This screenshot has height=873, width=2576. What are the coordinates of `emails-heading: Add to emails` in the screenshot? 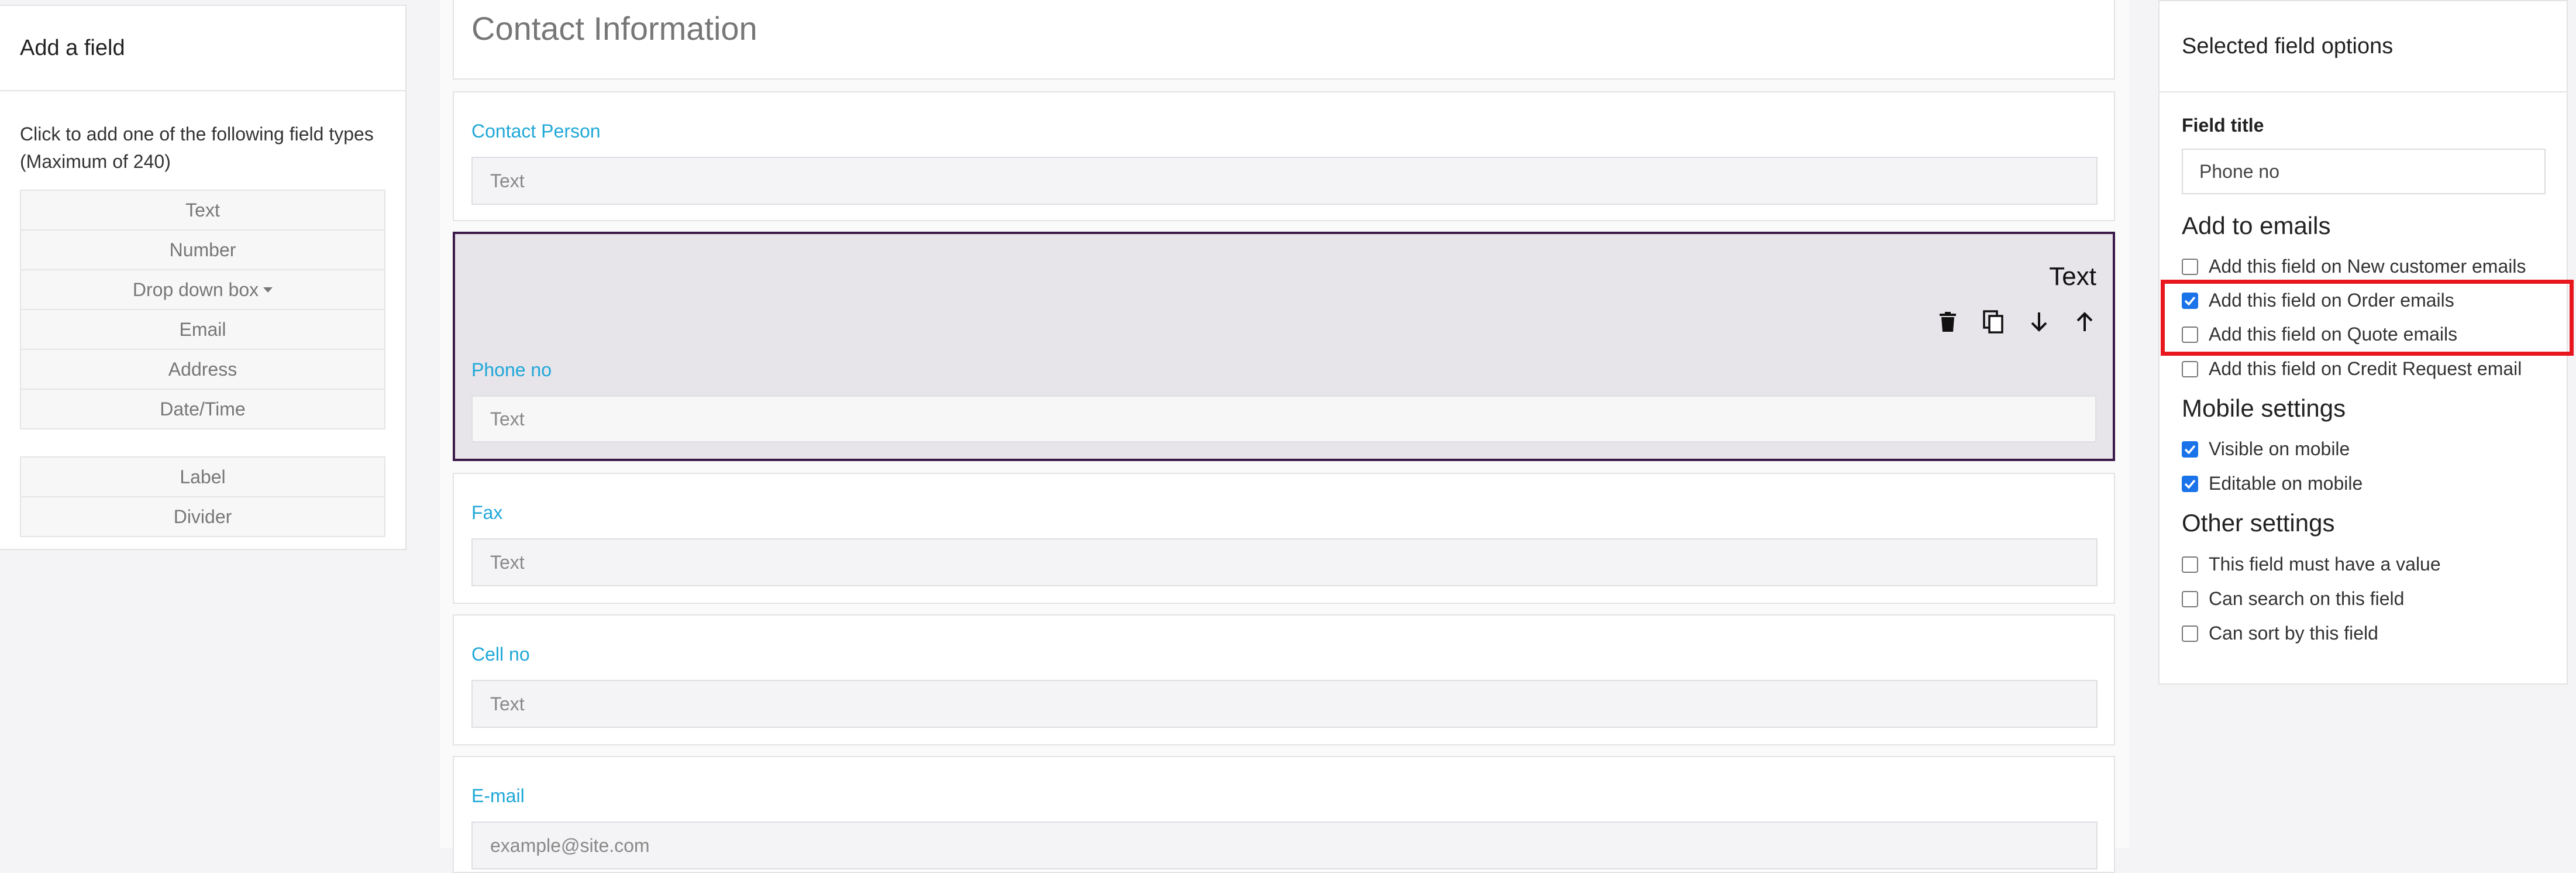 It's located at (2256, 225).